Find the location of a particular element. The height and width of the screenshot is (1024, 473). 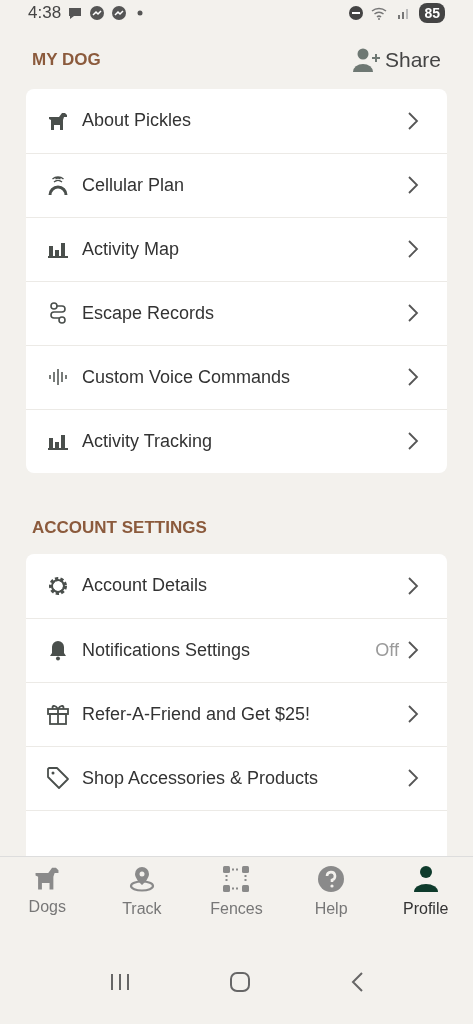

route-icon is located at coordinates (58, 313).